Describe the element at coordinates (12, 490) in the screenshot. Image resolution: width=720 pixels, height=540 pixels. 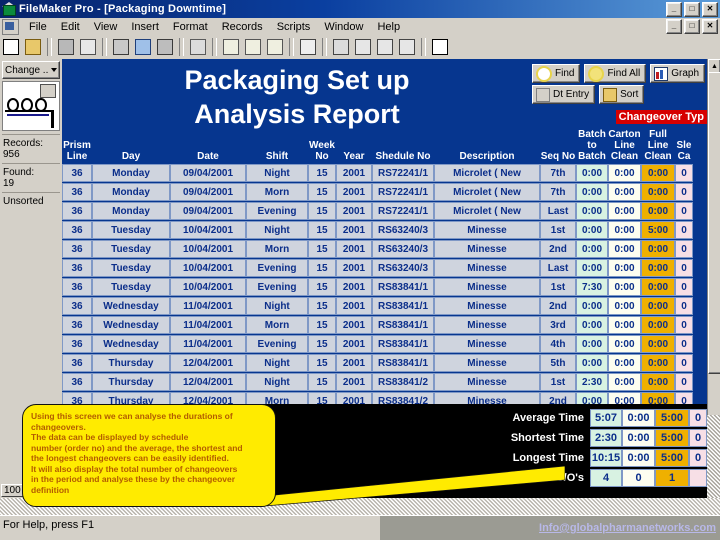
I see `zoom-control: 100` at that location.